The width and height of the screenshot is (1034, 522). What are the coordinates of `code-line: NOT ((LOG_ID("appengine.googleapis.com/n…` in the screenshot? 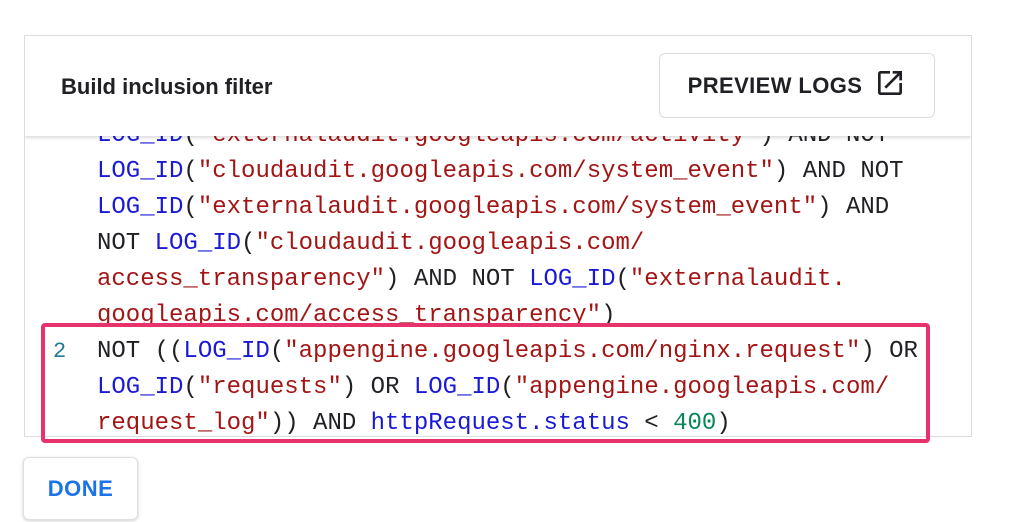 It's located at (507, 352).